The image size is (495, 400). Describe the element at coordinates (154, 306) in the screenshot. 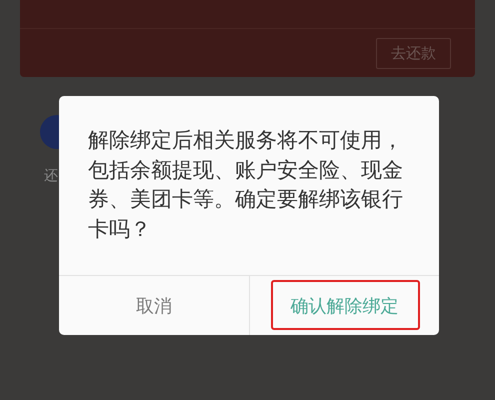

I see `cancel-button: 取消` at that location.